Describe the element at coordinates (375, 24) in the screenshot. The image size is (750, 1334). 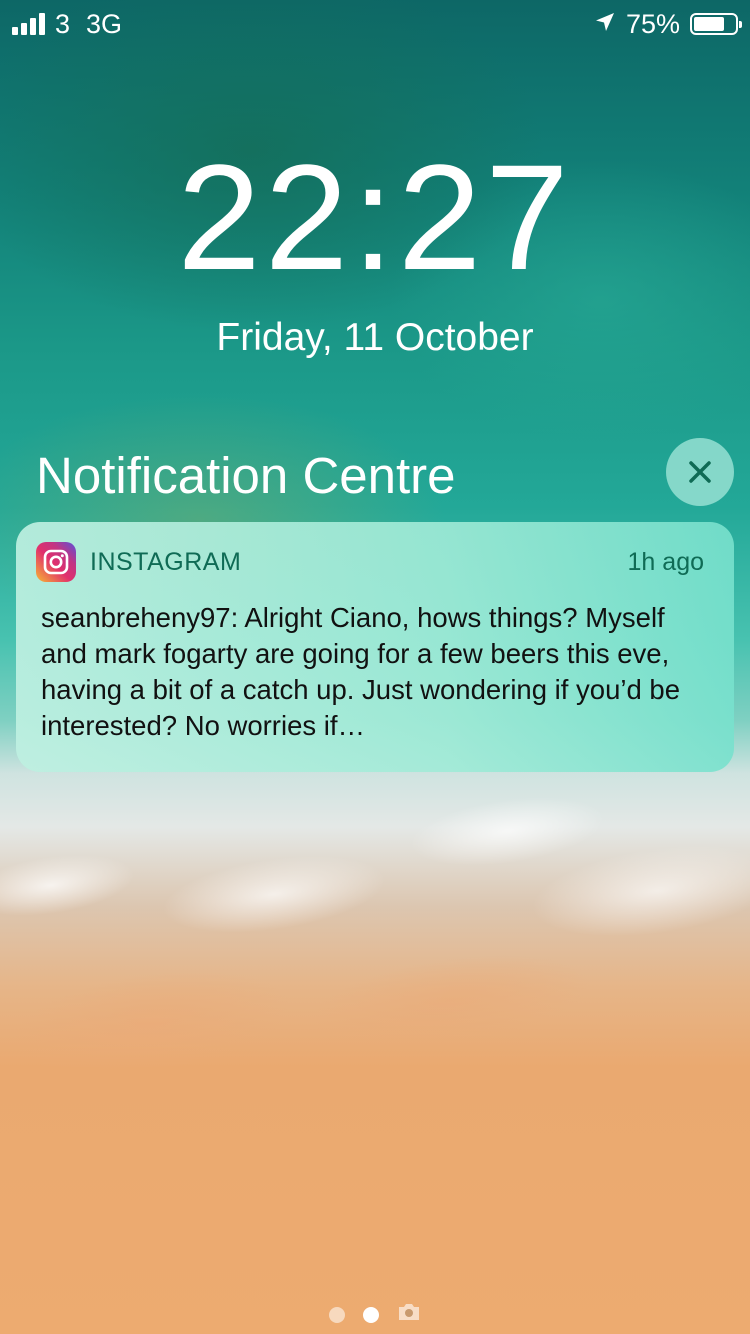
I see `status-bar: 3 3G 75%` at that location.